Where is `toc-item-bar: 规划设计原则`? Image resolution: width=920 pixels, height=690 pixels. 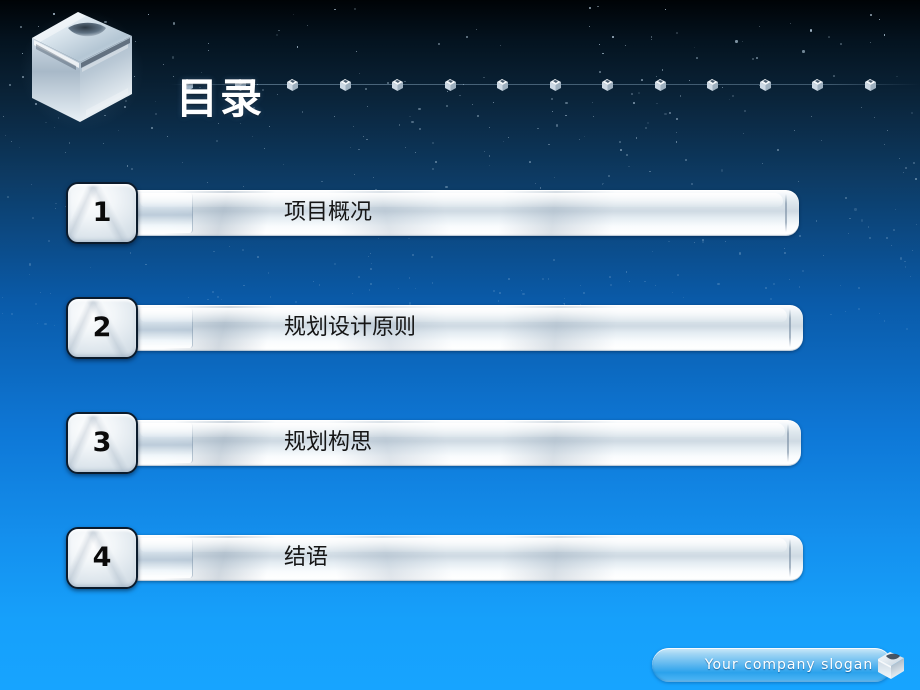
toc-item-bar: 规划设计原则 is located at coordinates (468, 328).